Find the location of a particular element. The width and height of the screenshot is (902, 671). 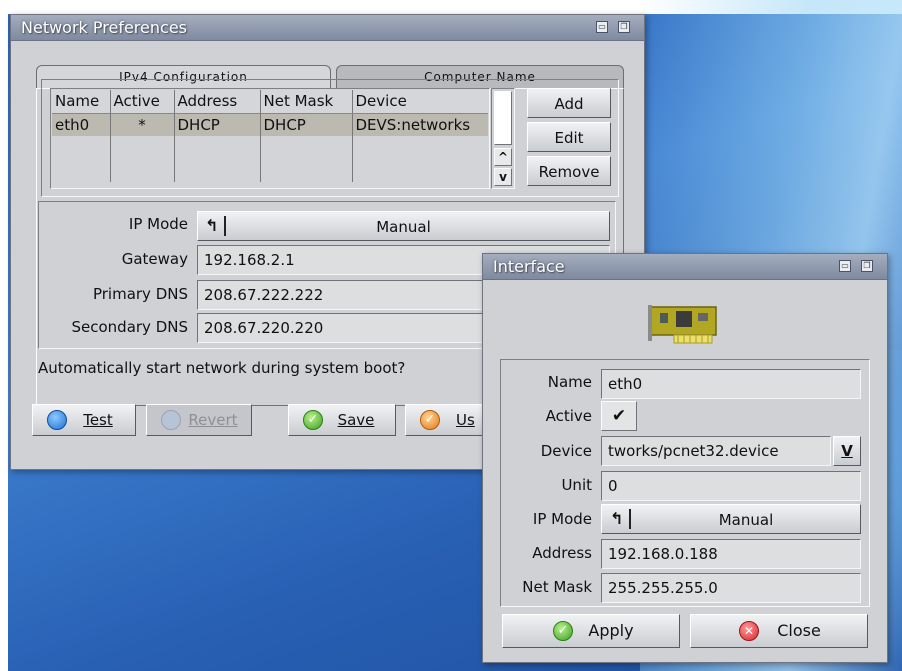

edit-button-label: Edit is located at coordinates (569, 138).